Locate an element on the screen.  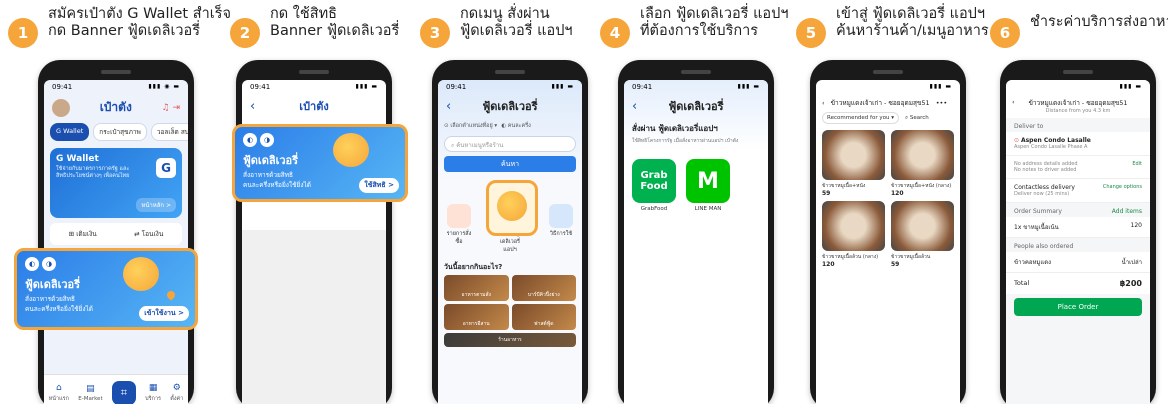
nav-e-market: ▤ E-Market is located at coordinates (90, 393).